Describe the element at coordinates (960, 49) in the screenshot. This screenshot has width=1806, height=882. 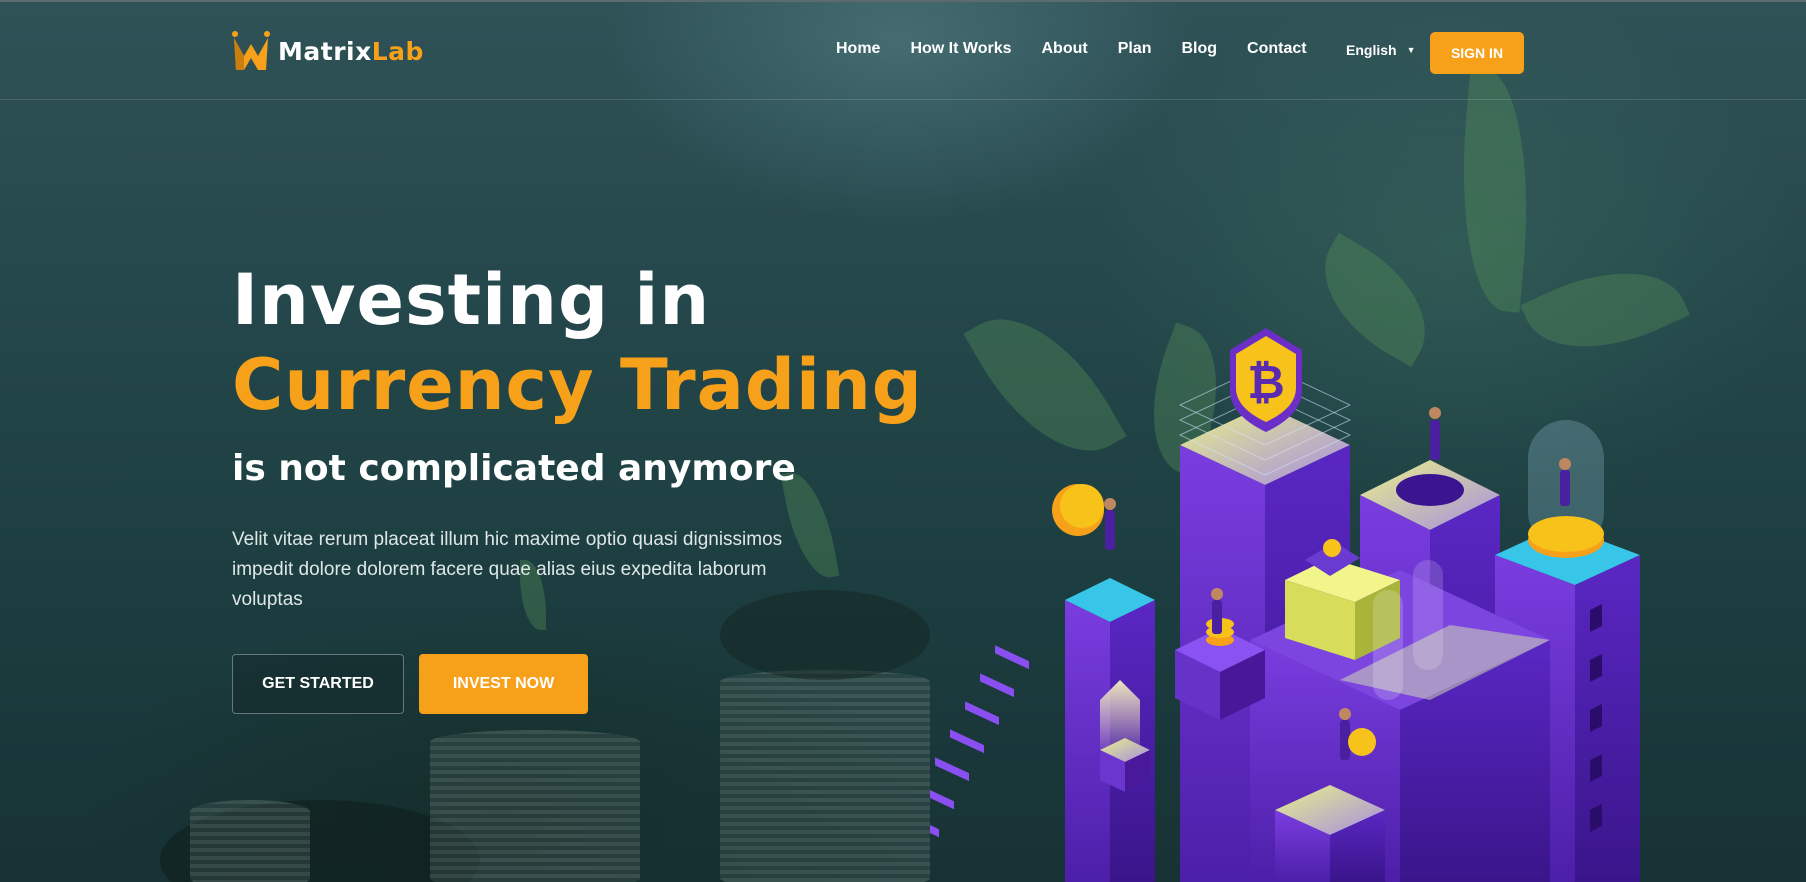
I see `nav-how-it-works: How It Works` at that location.